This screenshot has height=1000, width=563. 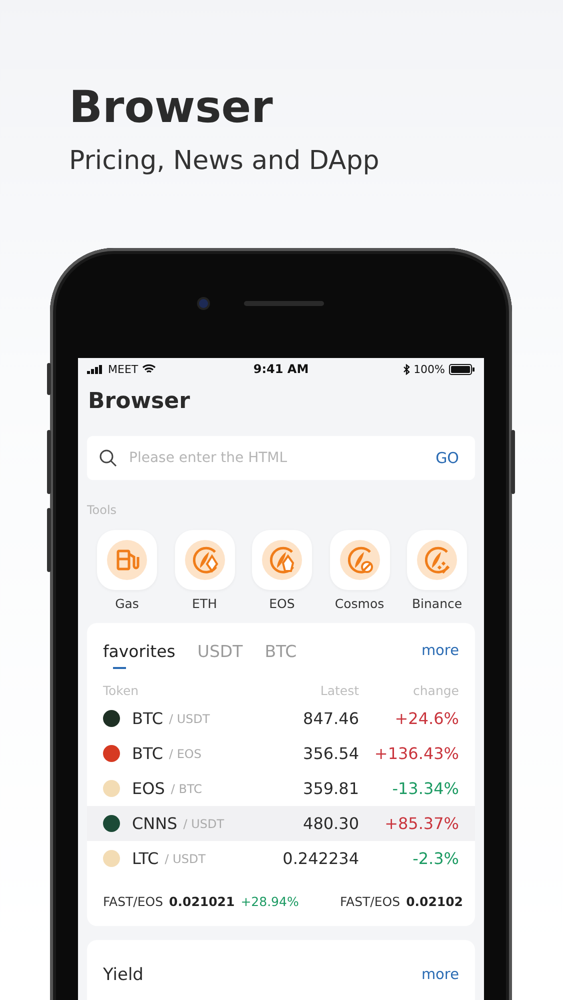 What do you see at coordinates (331, 788) in the screenshot?
I see `latest-price: 359.81` at bounding box center [331, 788].